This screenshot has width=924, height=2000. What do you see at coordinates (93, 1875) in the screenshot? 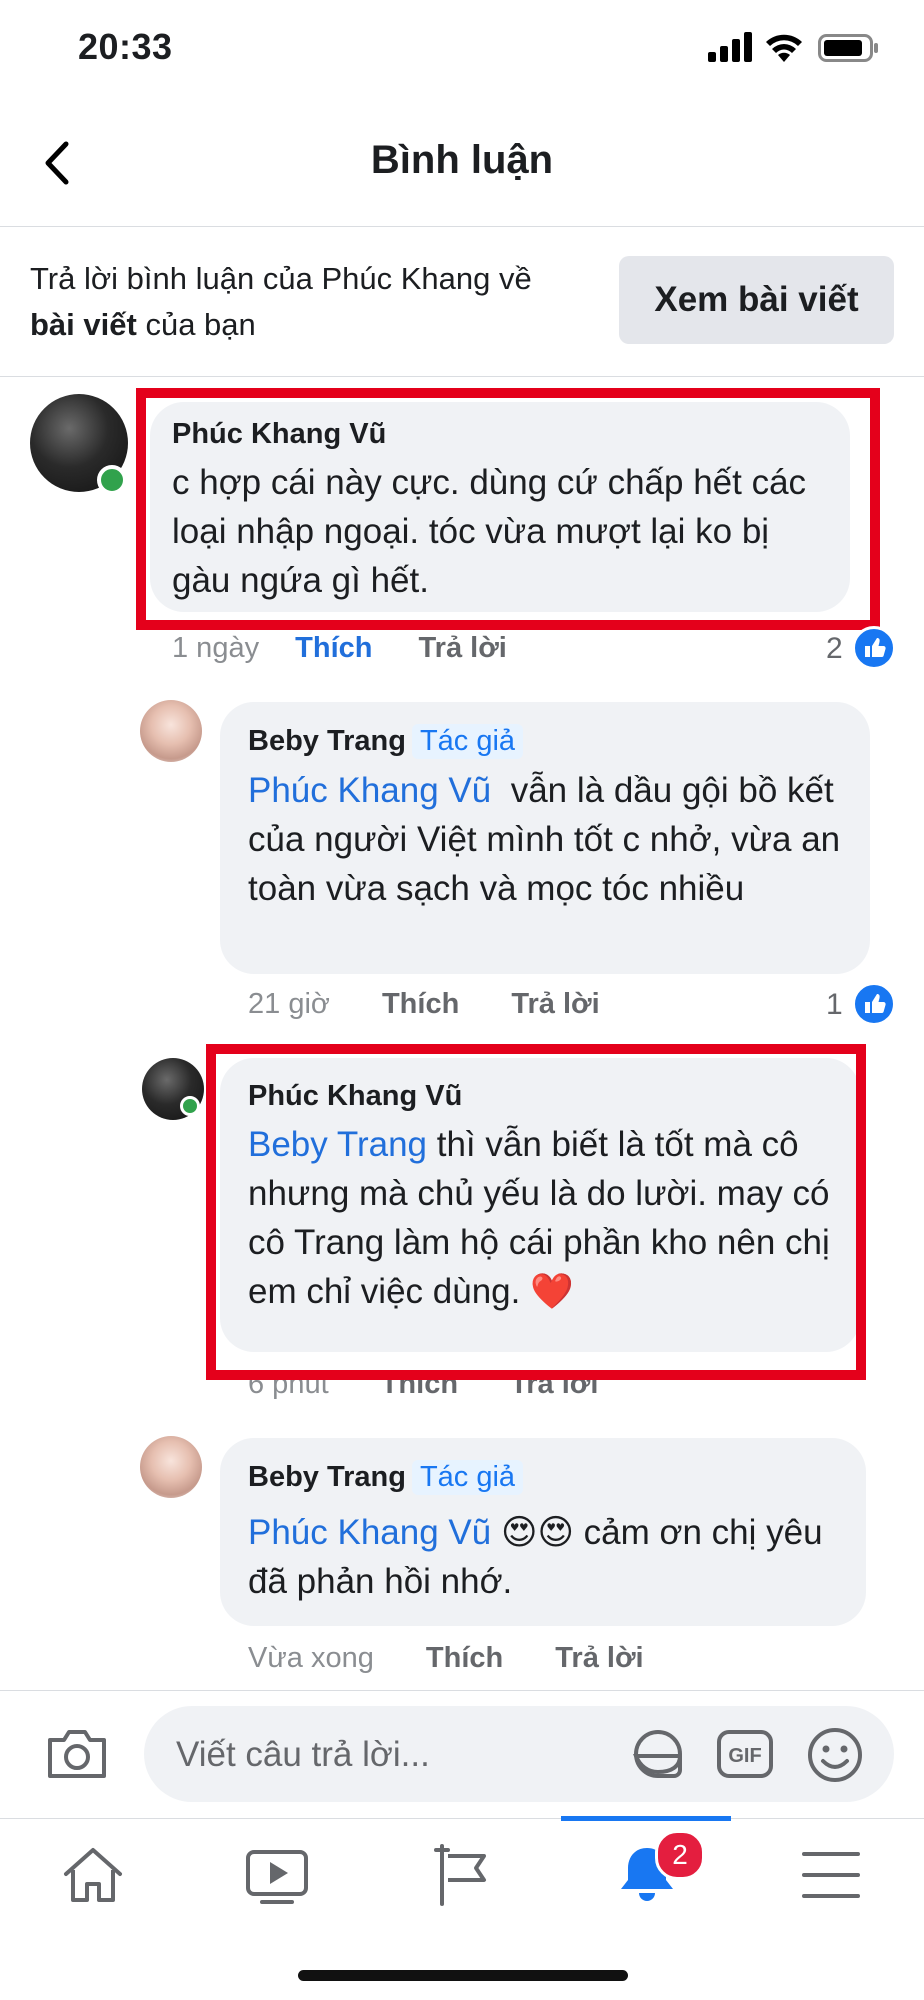
I see `home-icon` at bounding box center [93, 1875].